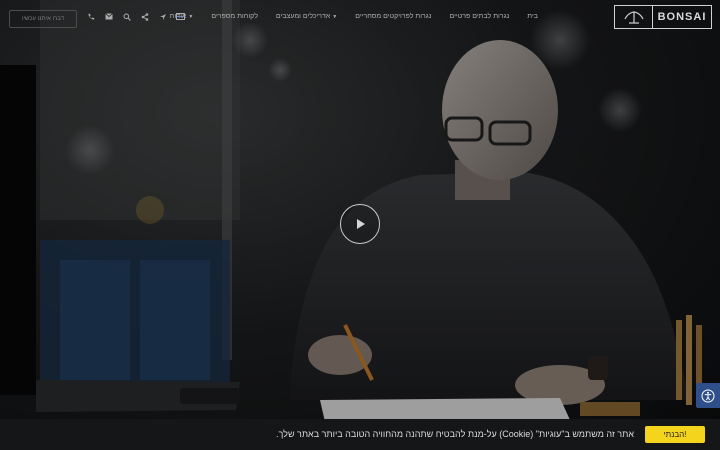 This screenshot has width=720, height=450. Describe the element at coordinates (162, 16) in the screenshot. I see `location-icon` at that location.